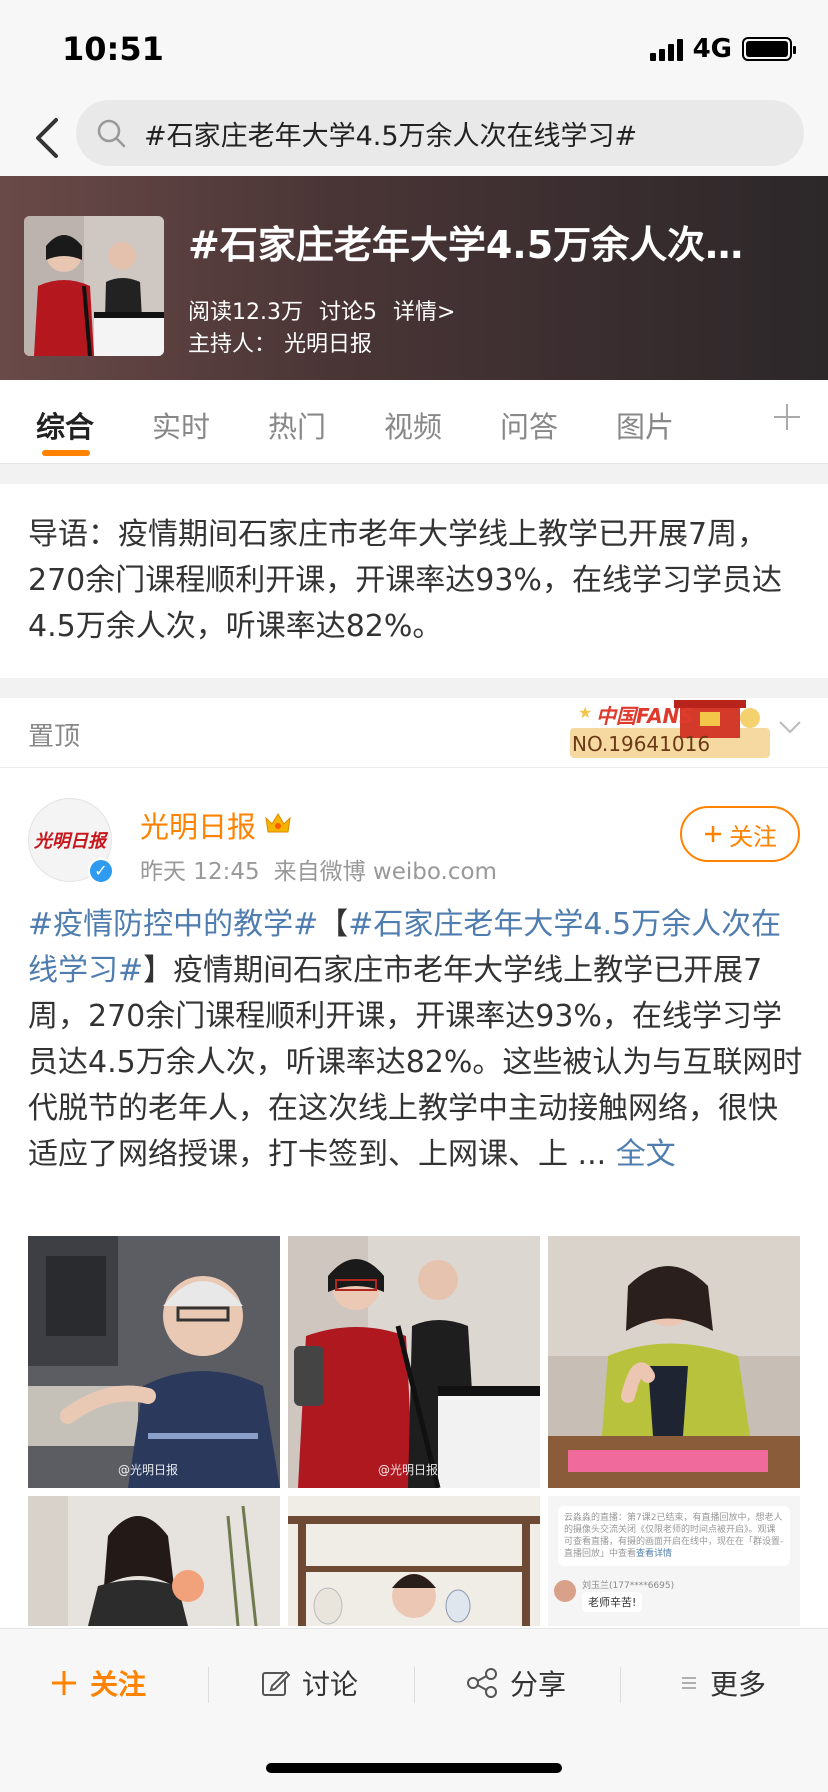 The height and width of the screenshot is (1792, 828). Describe the element at coordinates (173, 924) in the screenshot. I see `hashtag-link: #疫情防控中的教学#` at that location.